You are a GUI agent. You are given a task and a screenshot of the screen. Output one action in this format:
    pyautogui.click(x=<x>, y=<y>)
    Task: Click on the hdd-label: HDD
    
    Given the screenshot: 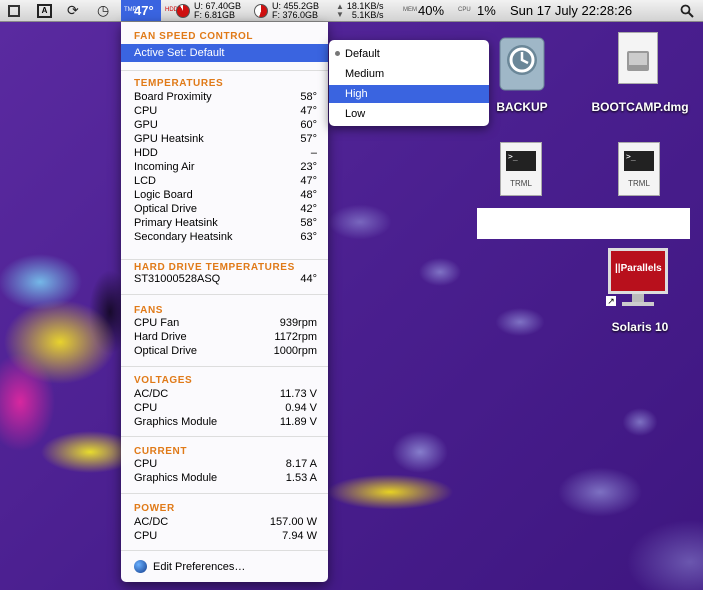 What is the action you would take?
    pyautogui.click(x=171, y=10)
    